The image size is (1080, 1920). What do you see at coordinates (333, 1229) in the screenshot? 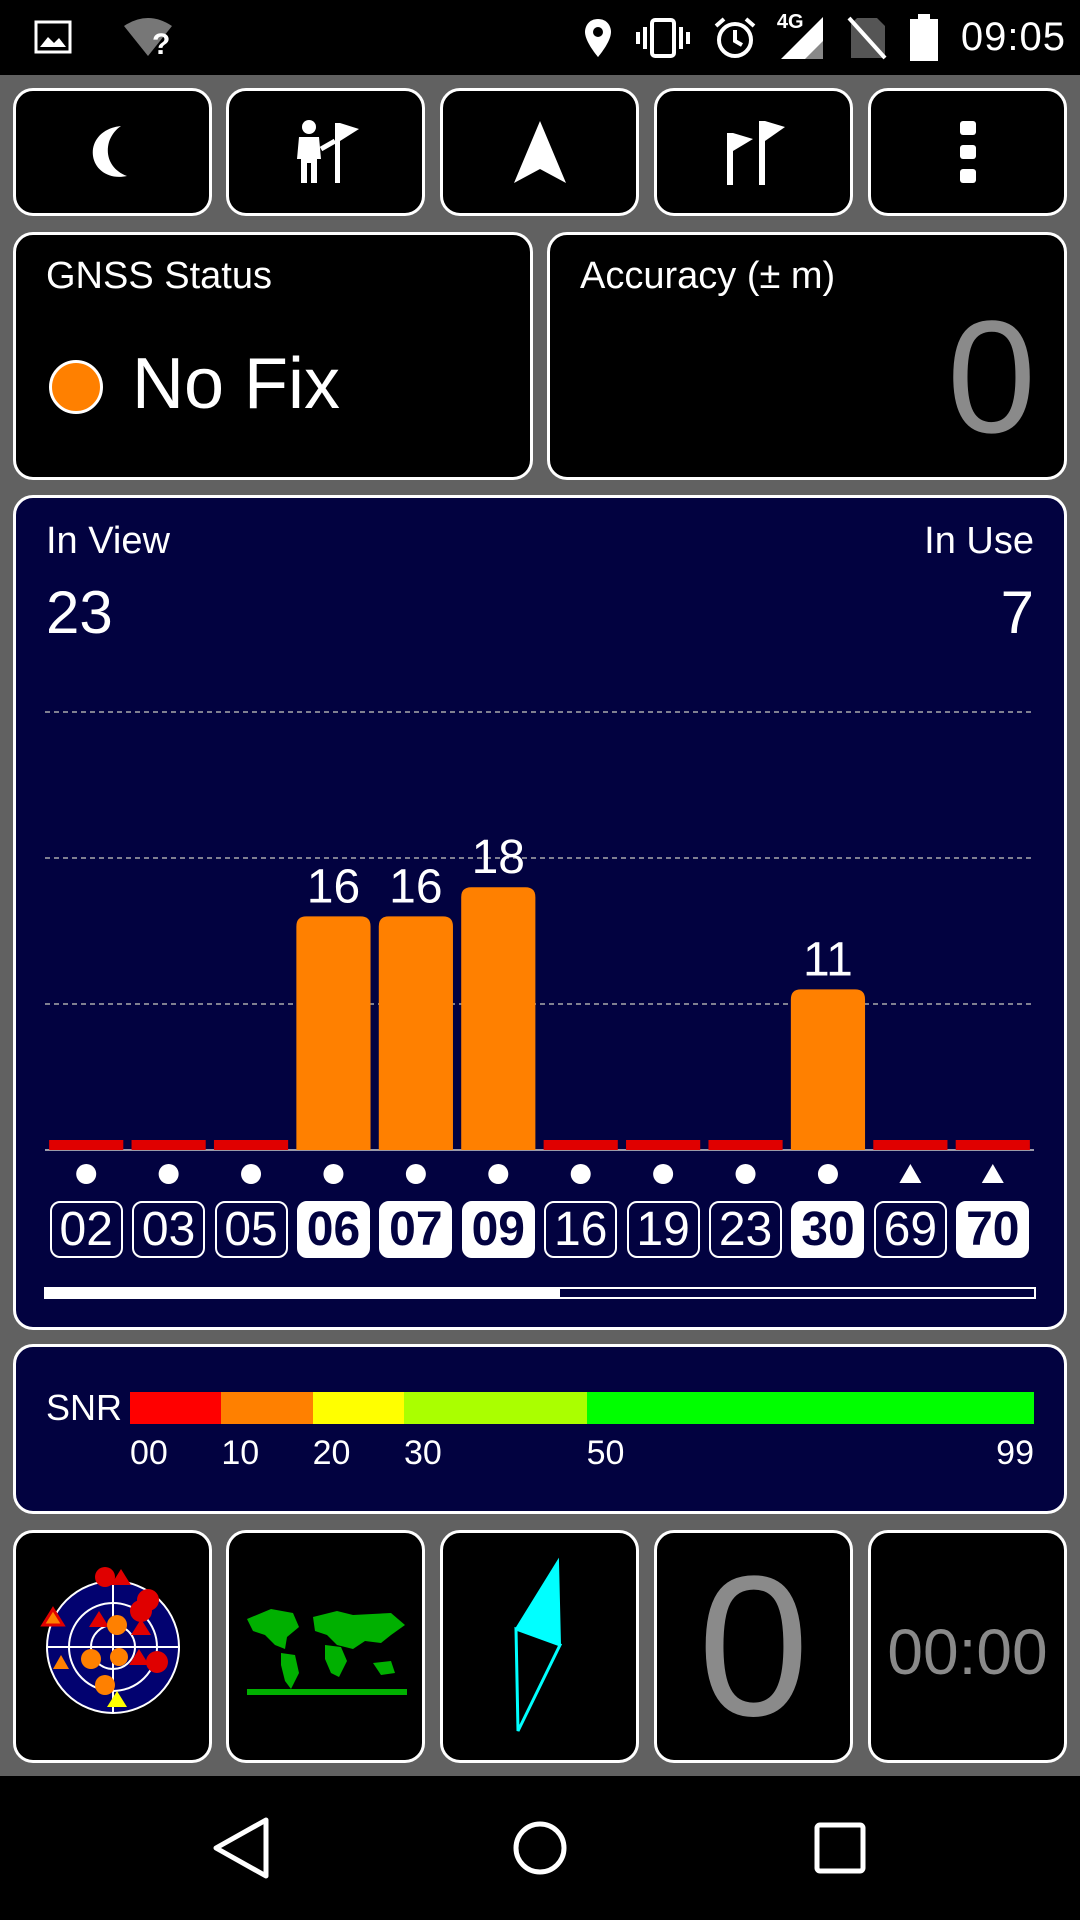
I see `satellite-id-06: 06` at bounding box center [333, 1229].